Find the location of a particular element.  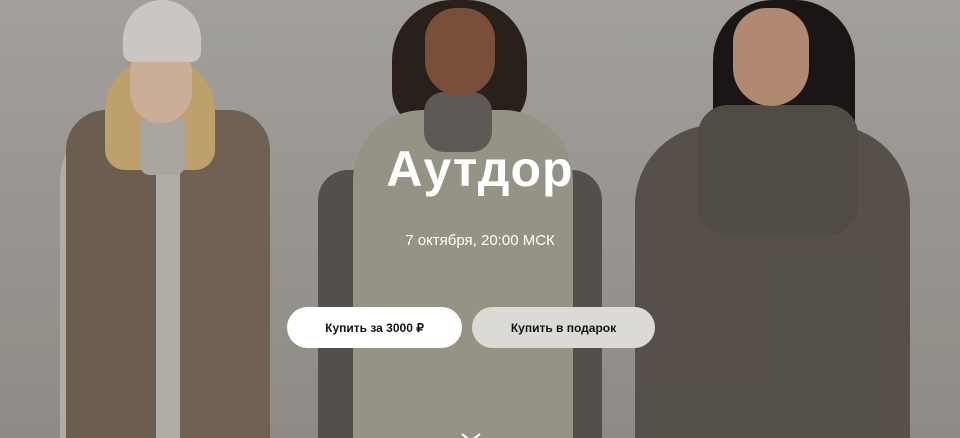

chevron-down-icon is located at coordinates (471, 434).